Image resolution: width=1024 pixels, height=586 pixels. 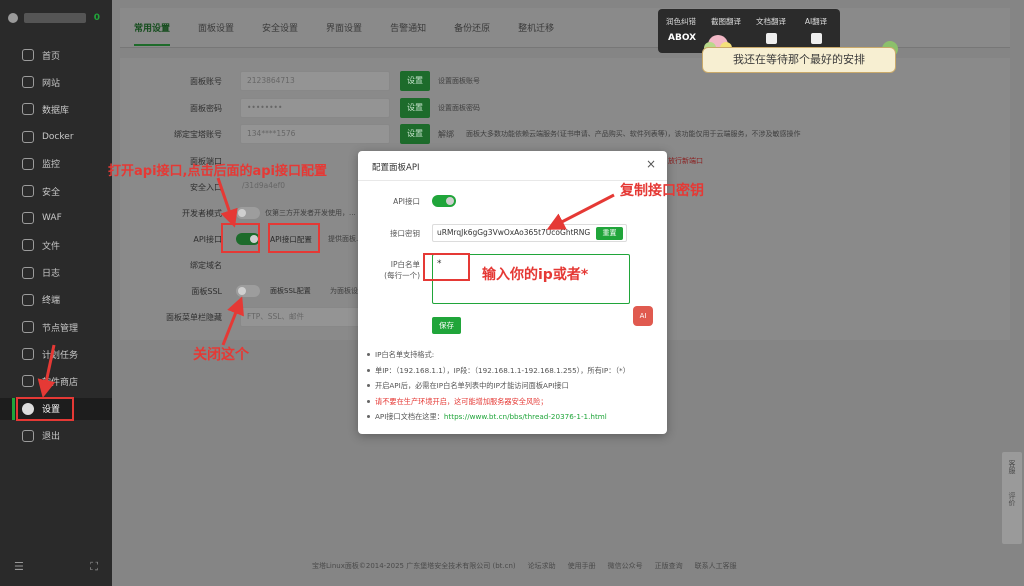 What do you see at coordinates (97, 18) in the screenshot?
I see `notification-badge: 0` at bounding box center [97, 18].